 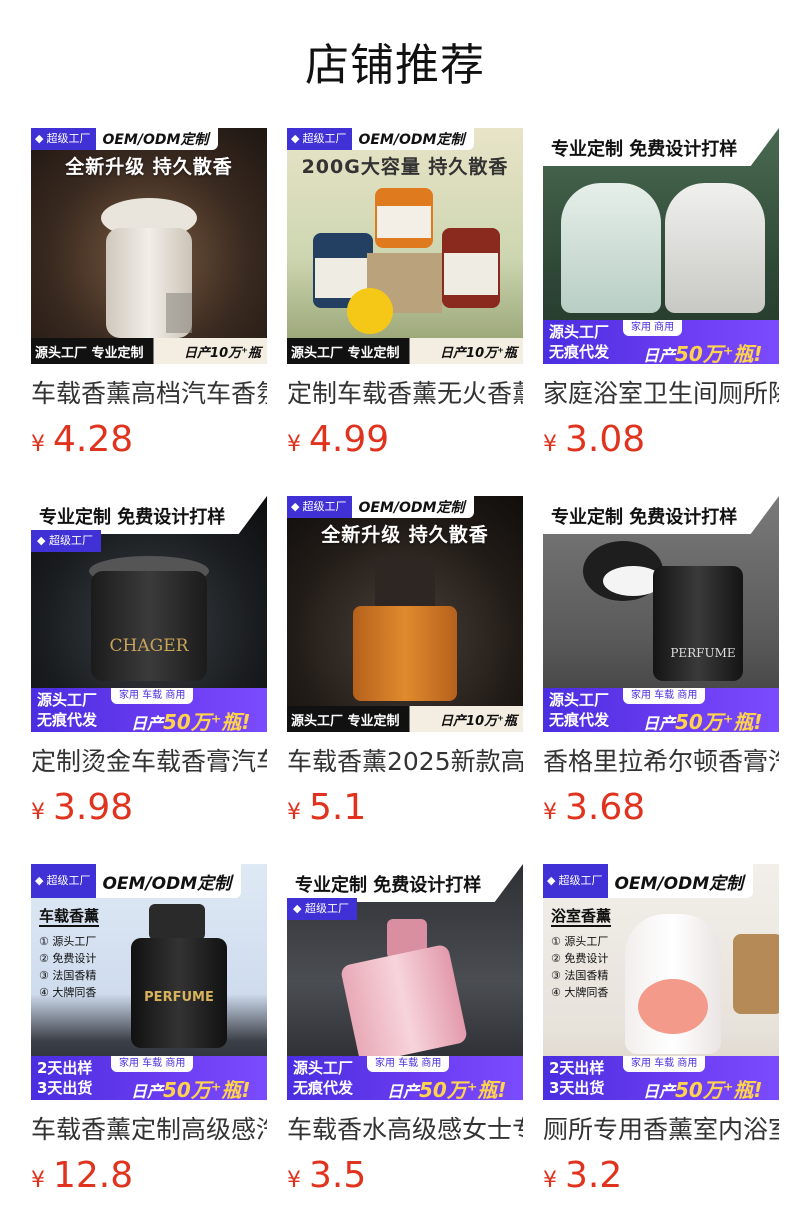 What do you see at coordinates (661, 1179) in the screenshot?
I see `product-price: ¥3.2` at bounding box center [661, 1179].